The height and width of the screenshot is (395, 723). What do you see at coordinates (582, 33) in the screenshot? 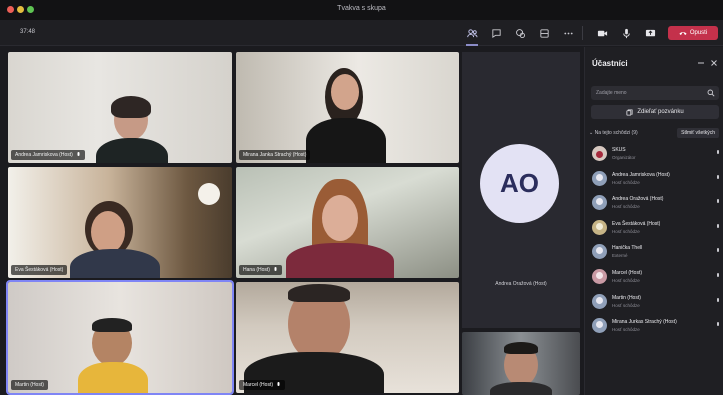
I see `toolbar-divider` at bounding box center [582, 33].